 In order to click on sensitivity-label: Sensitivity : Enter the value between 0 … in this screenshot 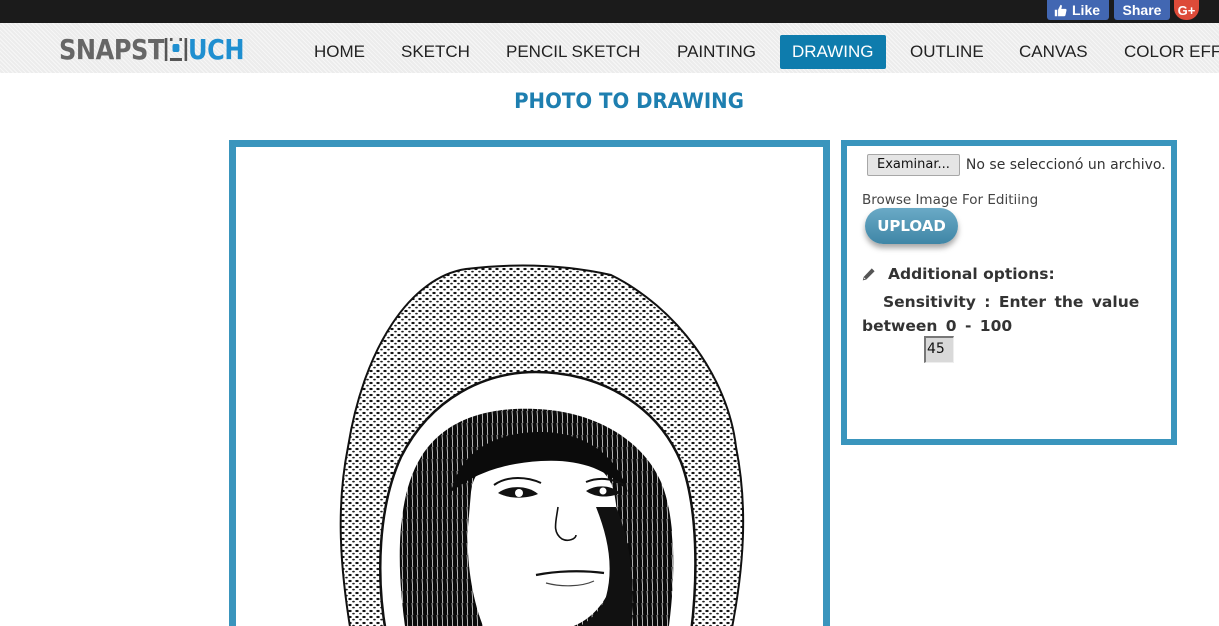, I will do `click(1001, 314)`.